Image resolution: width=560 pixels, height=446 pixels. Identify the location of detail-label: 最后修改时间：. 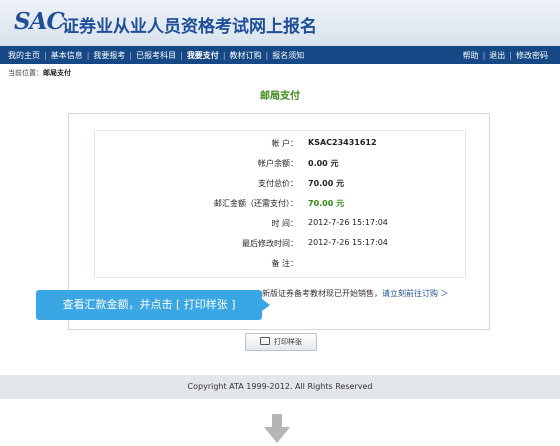
(270, 243).